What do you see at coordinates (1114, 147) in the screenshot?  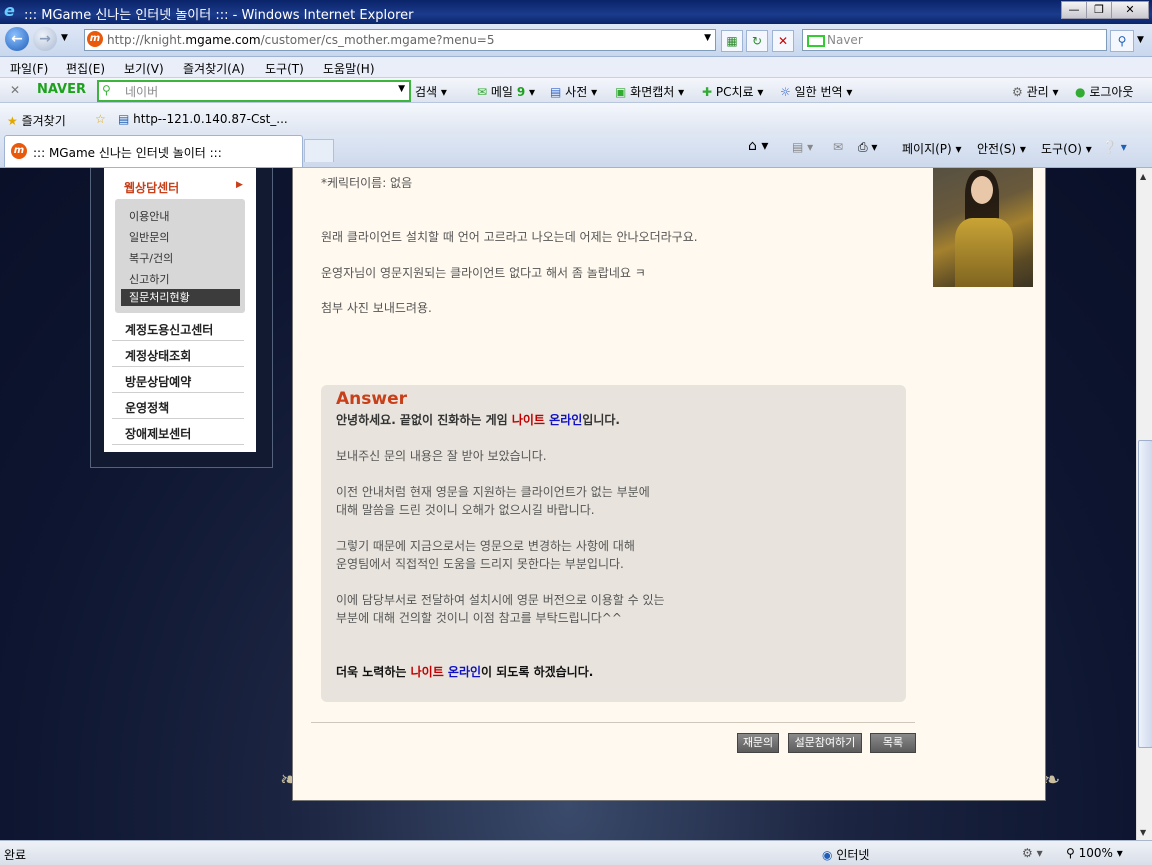 I see `help-icon: ❔ ▾` at bounding box center [1114, 147].